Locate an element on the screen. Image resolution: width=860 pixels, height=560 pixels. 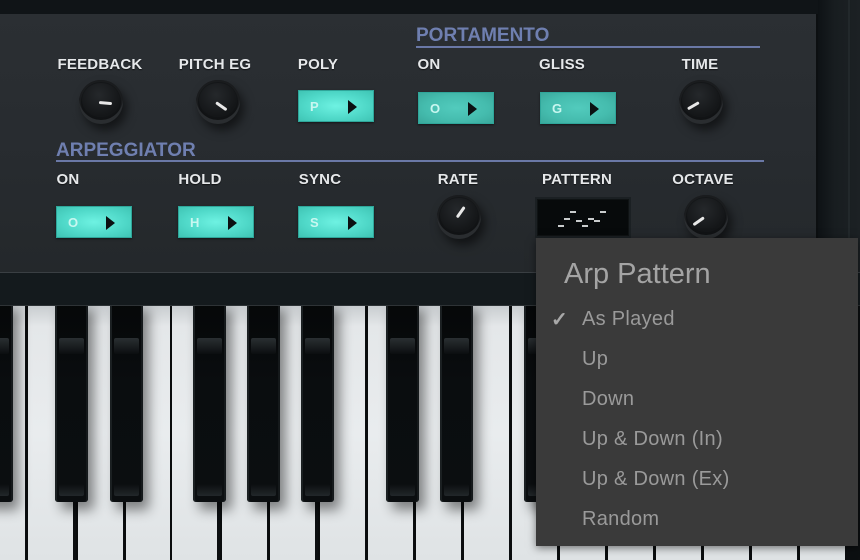
arp-sync-label: SYNC is located at coordinates (320, 179).